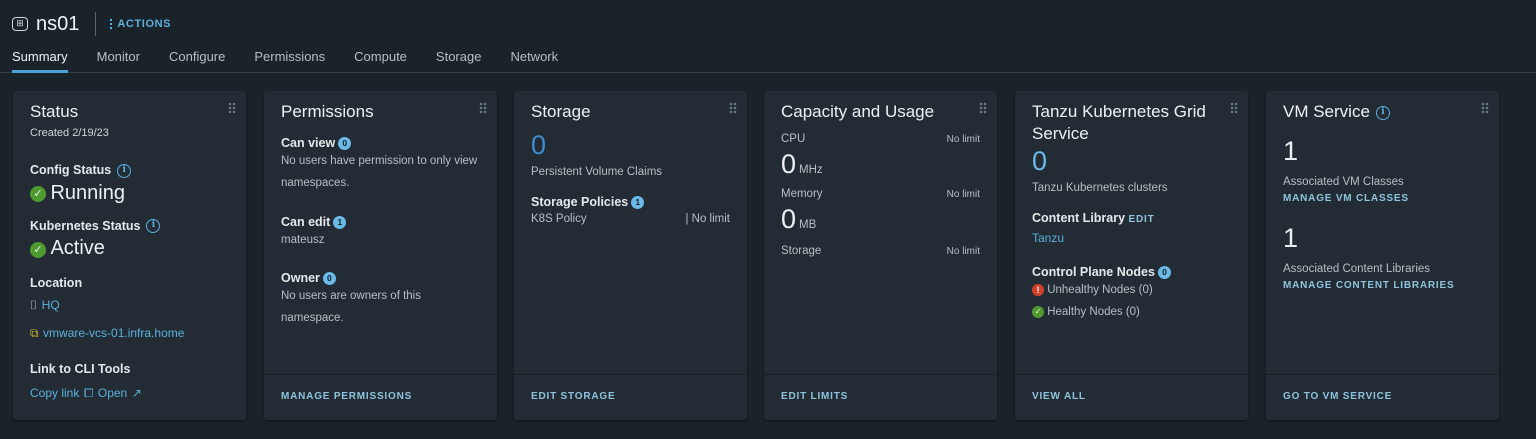 This screenshot has height=439, width=1536. I want to click on healthy-nodes: Healthy Nodes (0), so click(1093, 312).